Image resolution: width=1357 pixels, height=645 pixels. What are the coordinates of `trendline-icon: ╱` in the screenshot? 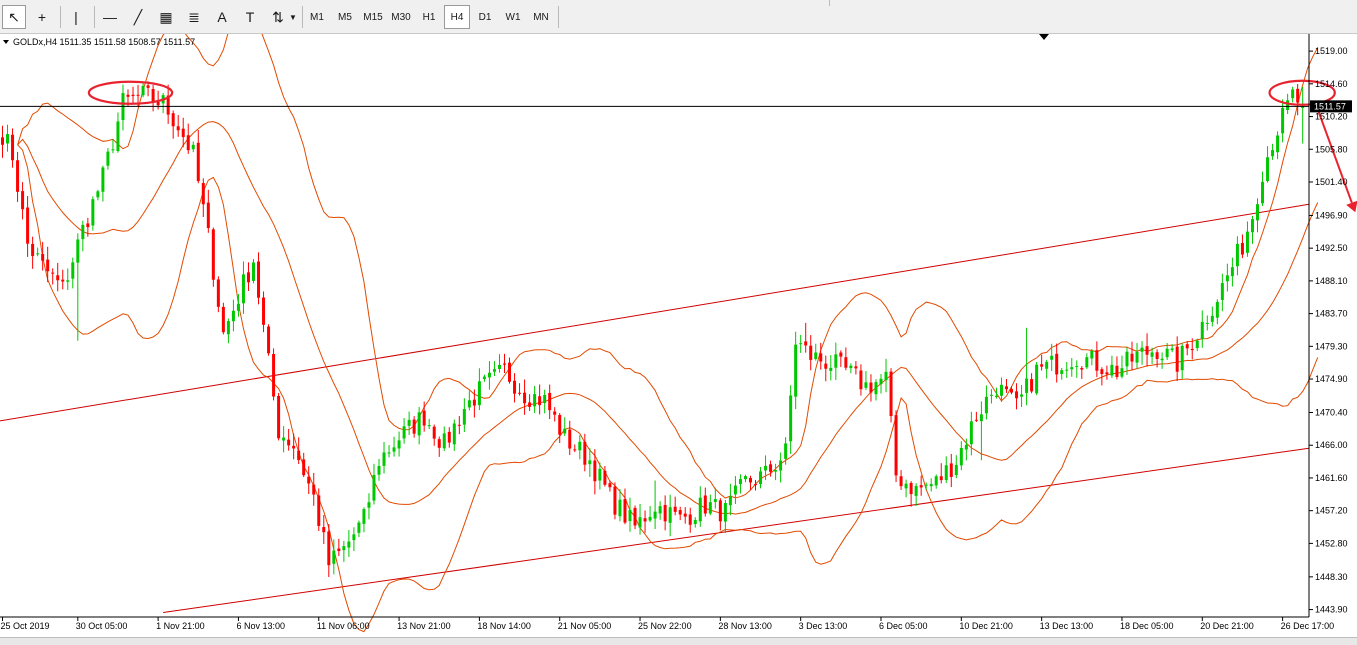 It's located at (138, 17).